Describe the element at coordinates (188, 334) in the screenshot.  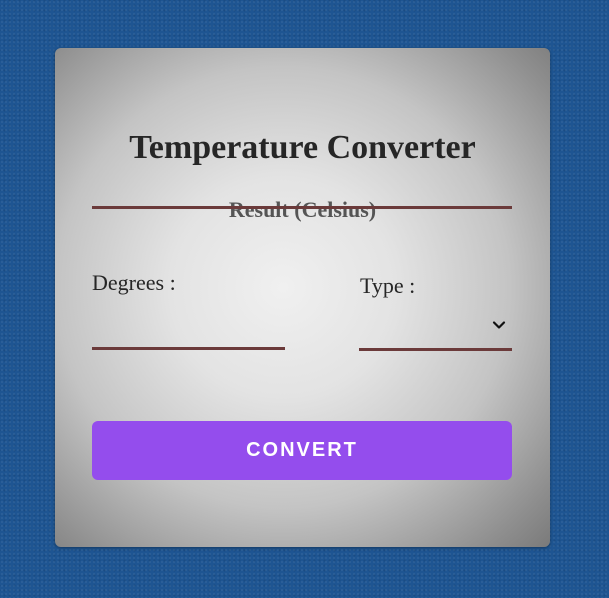
I see `degrees-input` at that location.